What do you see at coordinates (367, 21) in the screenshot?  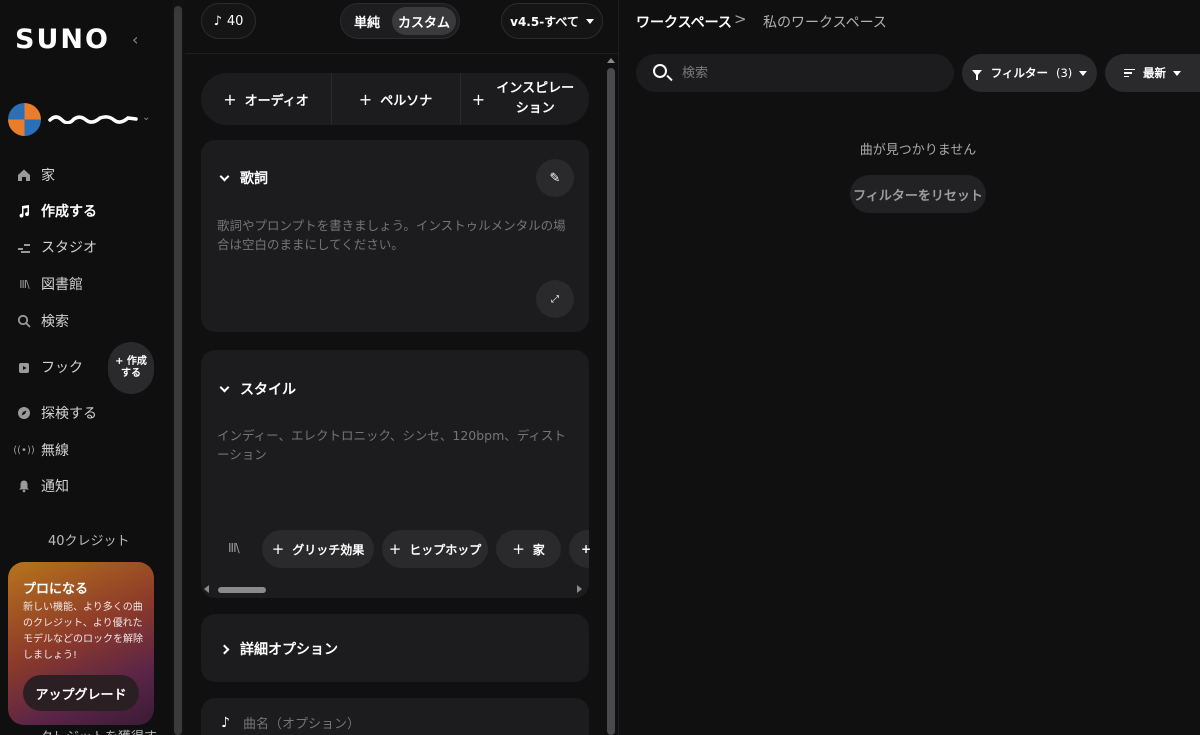 I see `mode-simple-button: 単純` at bounding box center [367, 21].